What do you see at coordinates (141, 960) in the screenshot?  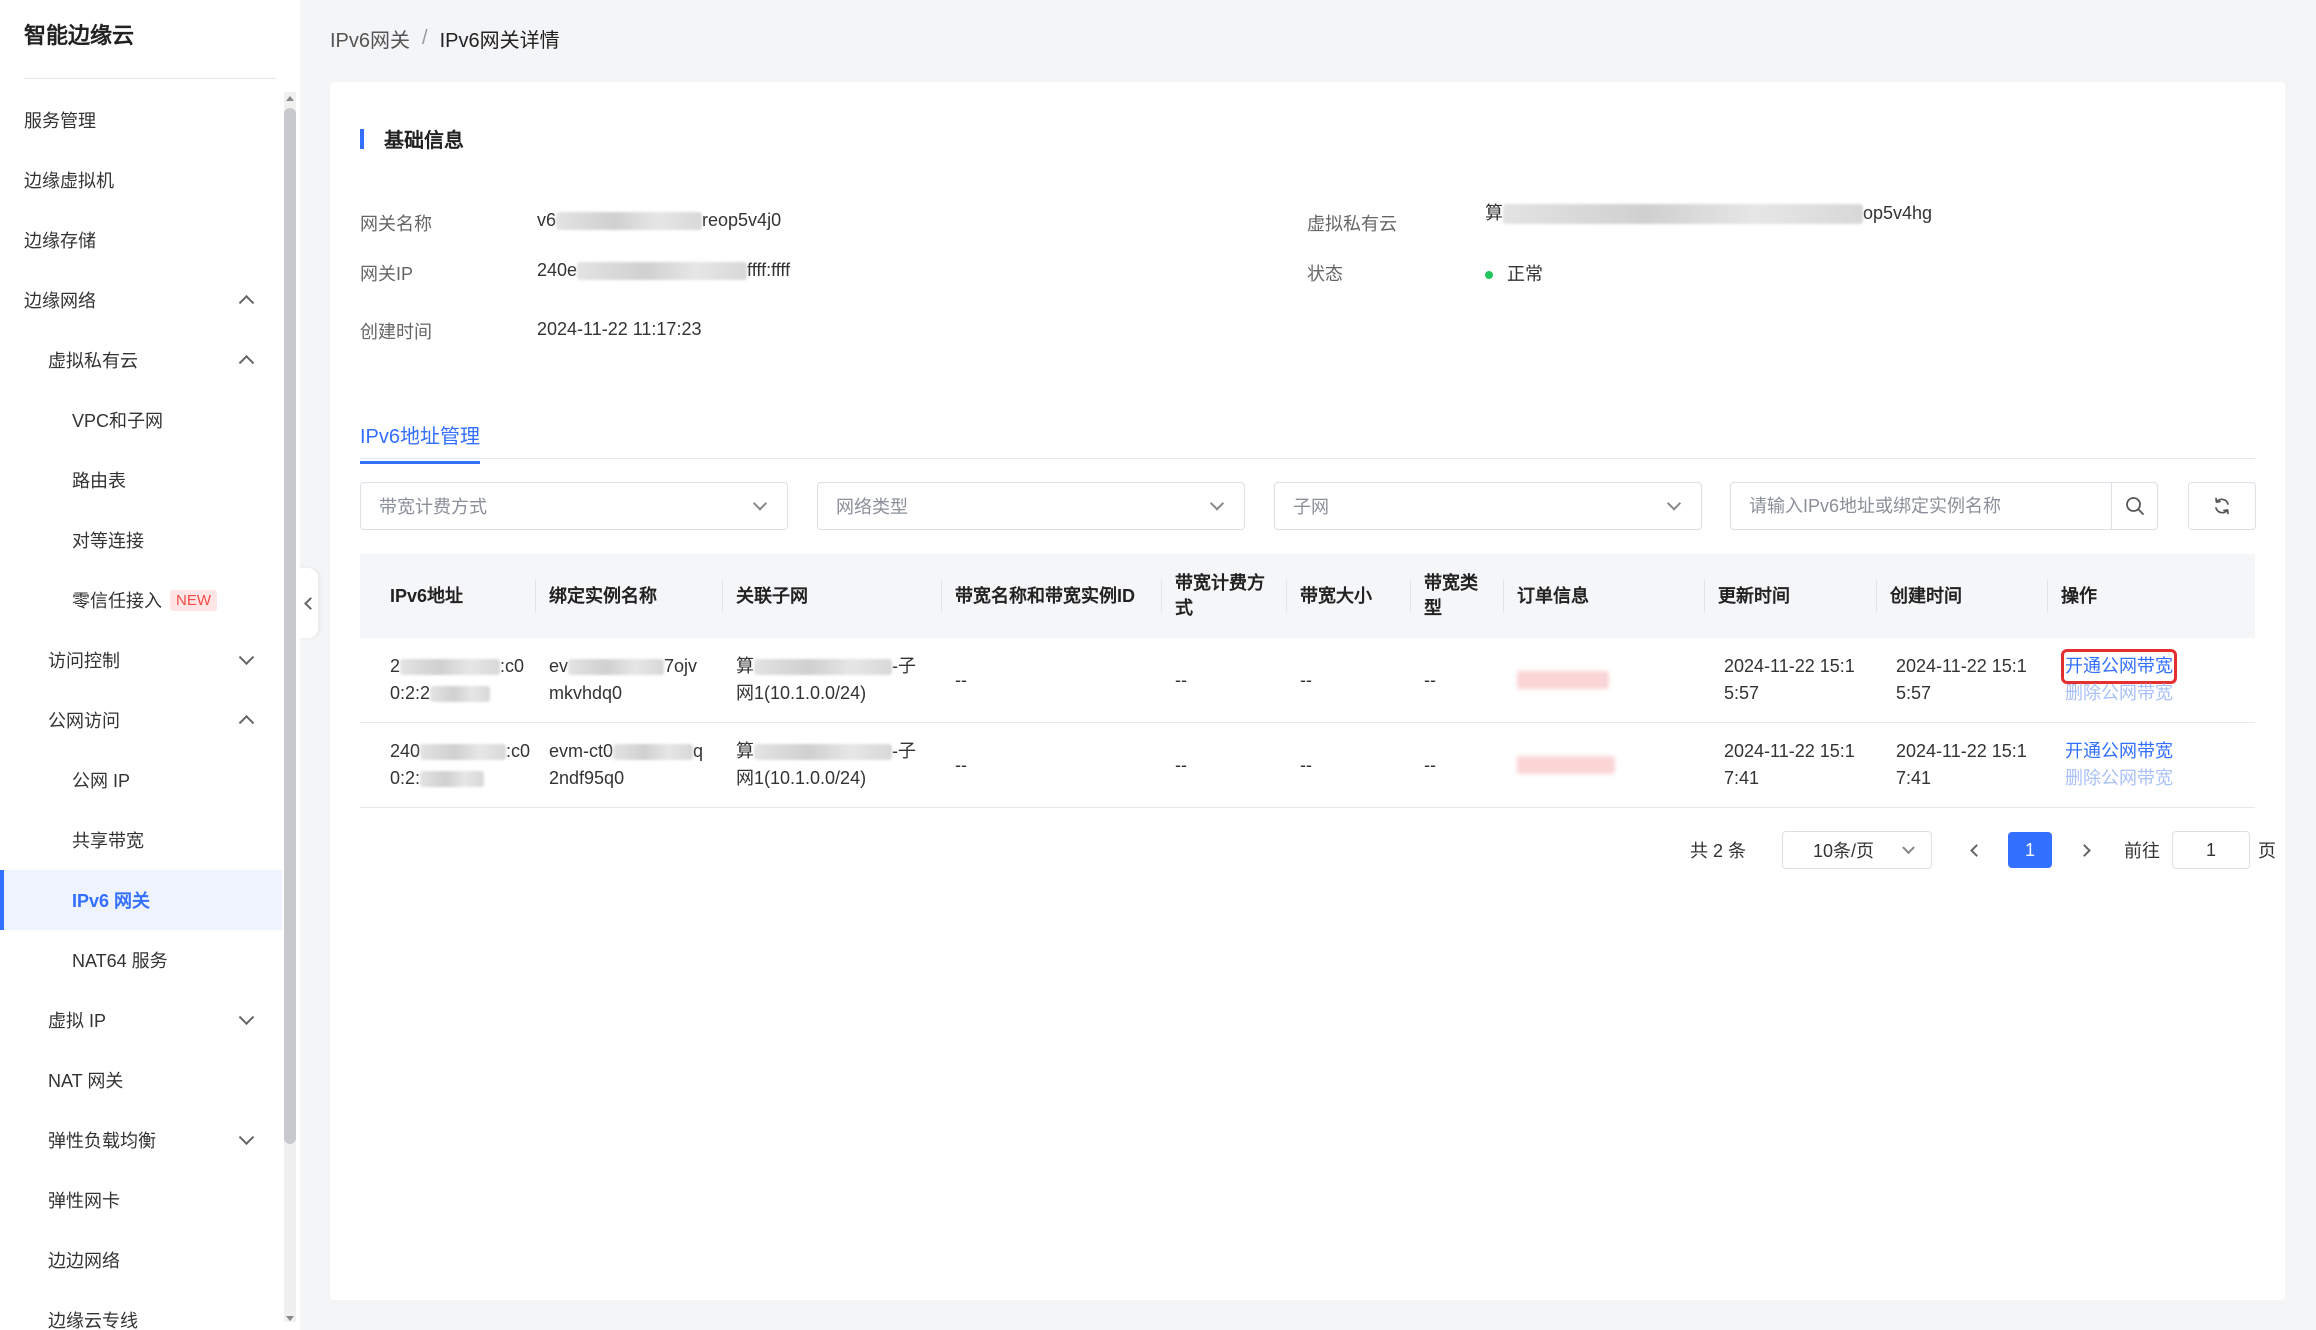 I see `sidebar-item-nat64: NAT64 服务` at bounding box center [141, 960].